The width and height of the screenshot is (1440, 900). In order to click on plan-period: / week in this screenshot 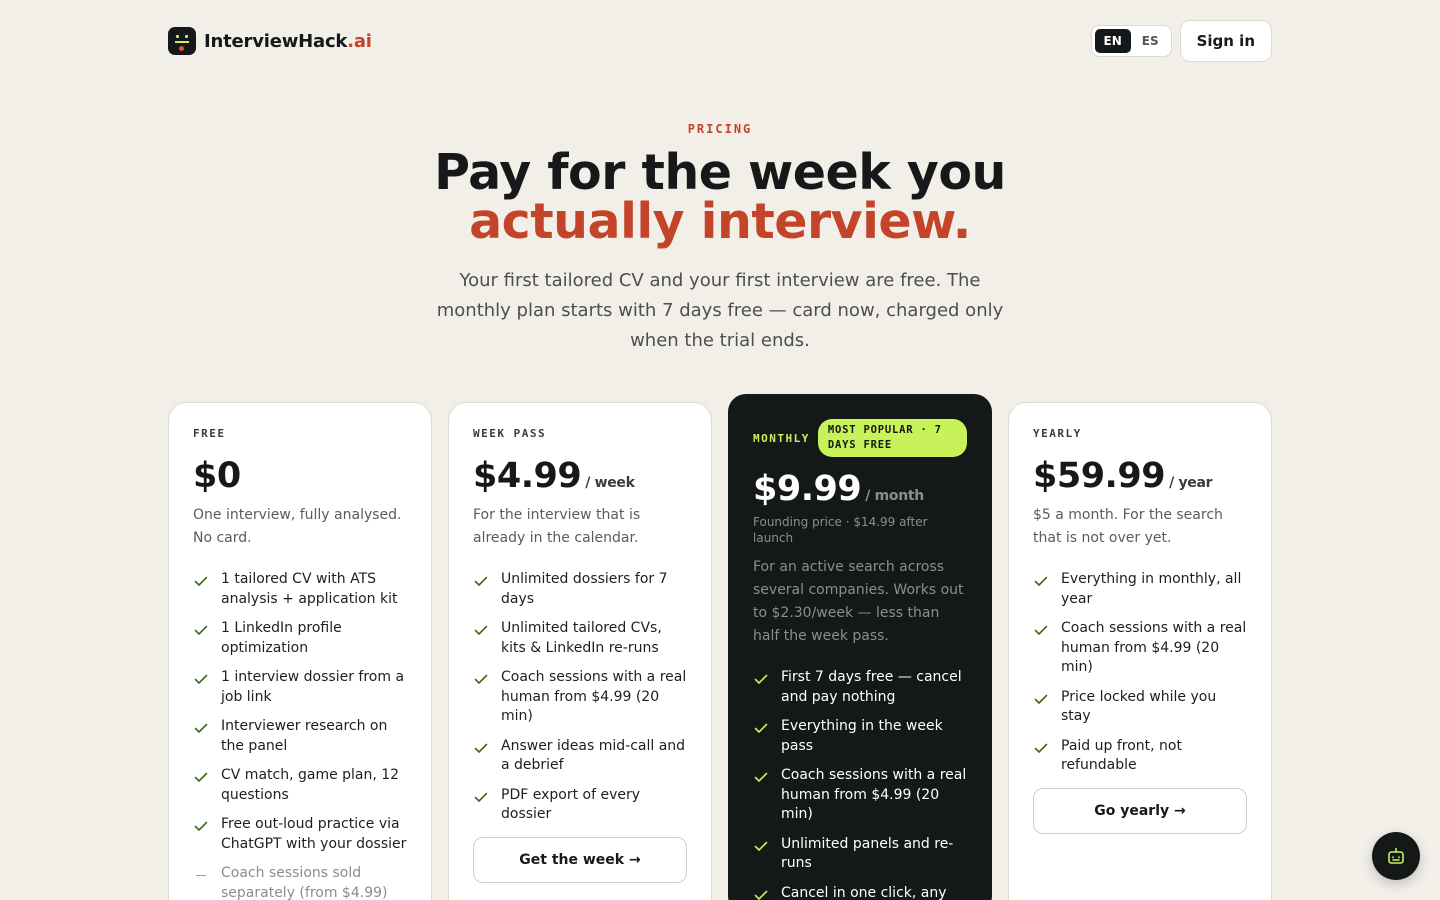, I will do `click(610, 483)`.